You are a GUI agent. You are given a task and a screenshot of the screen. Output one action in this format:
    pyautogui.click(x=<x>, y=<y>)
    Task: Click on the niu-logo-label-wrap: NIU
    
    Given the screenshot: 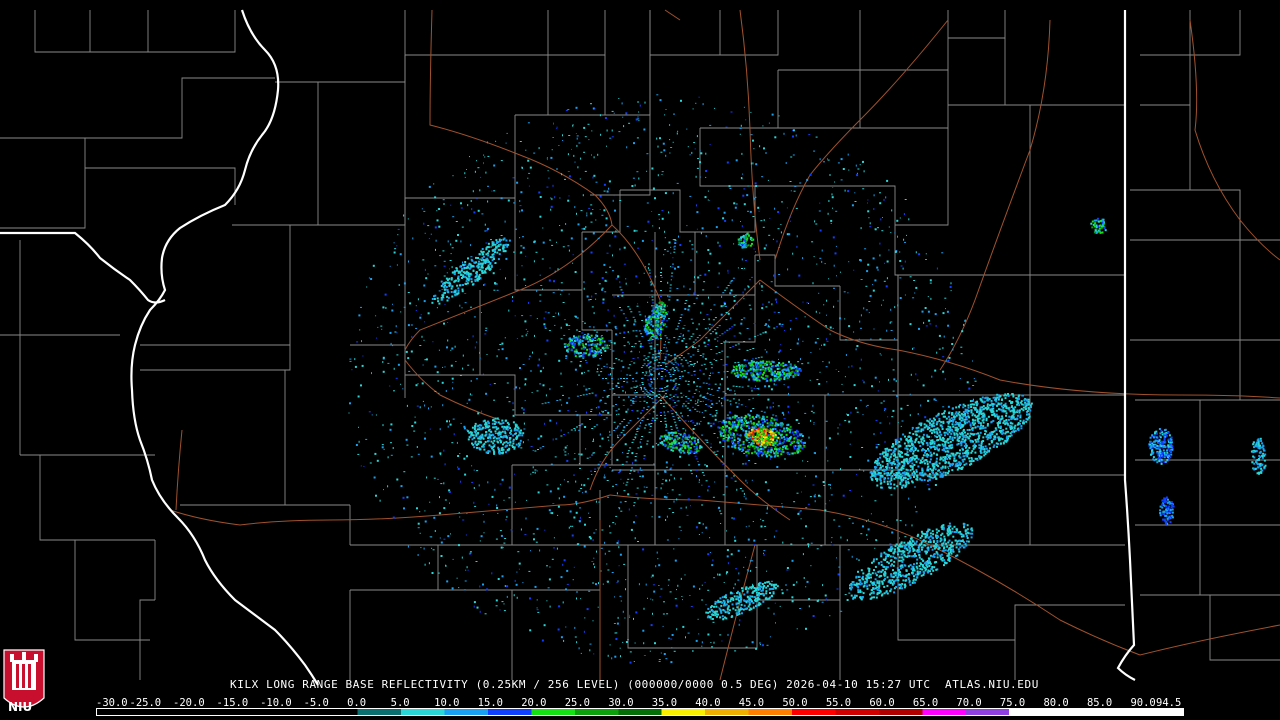 What is the action you would take?
    pyautogui.click(x=24, y=682)
    